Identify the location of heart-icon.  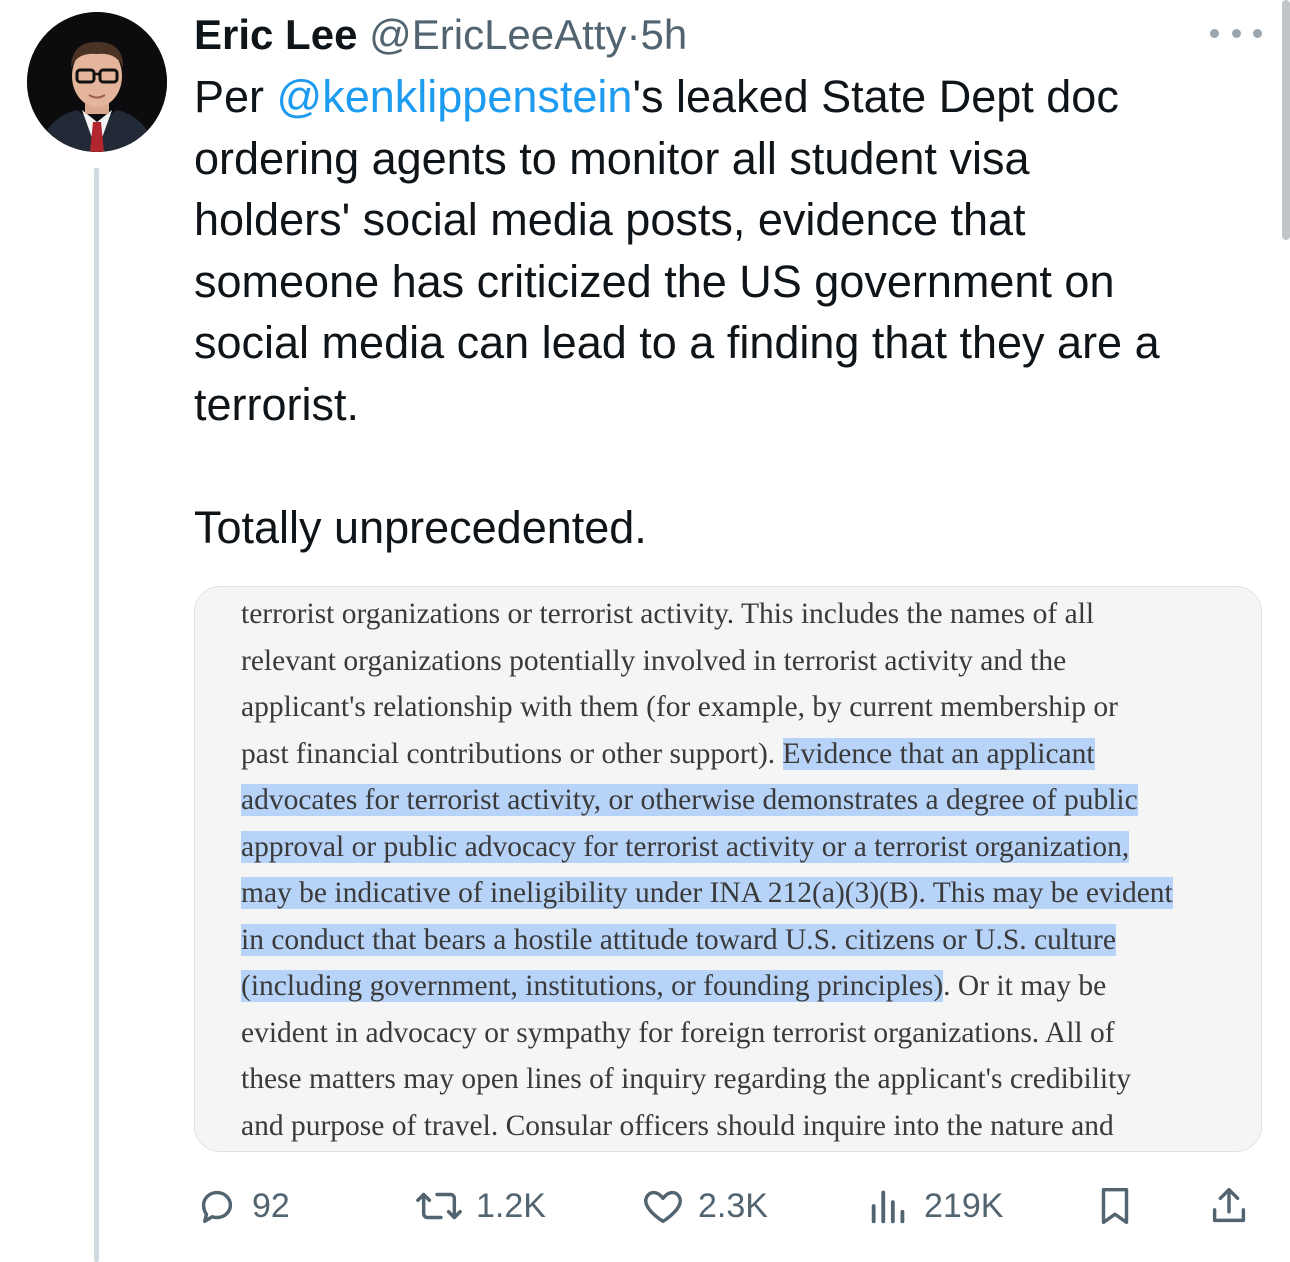
(663, 1206).